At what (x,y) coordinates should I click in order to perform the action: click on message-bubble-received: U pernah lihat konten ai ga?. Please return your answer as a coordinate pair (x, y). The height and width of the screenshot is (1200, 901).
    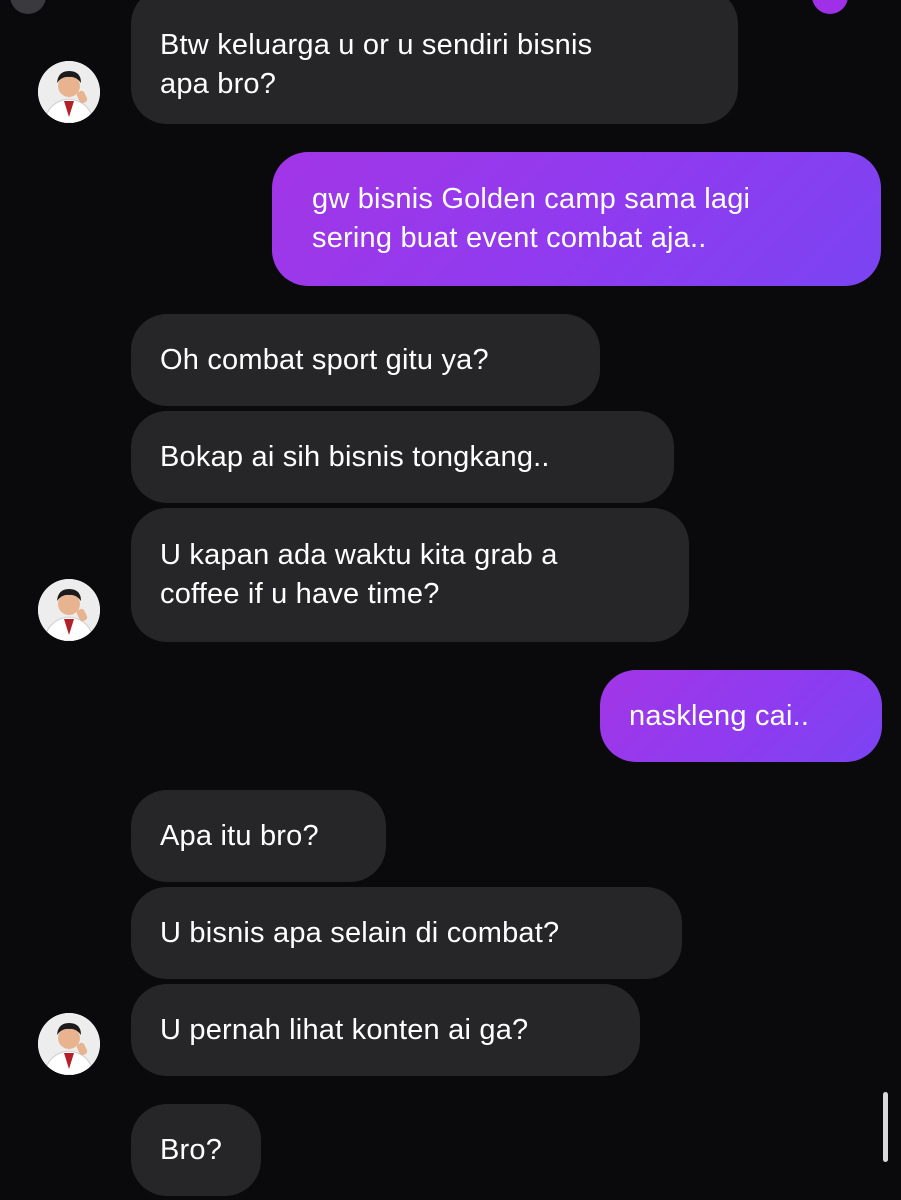
    Looking at the image, I should click on (385, 1030).